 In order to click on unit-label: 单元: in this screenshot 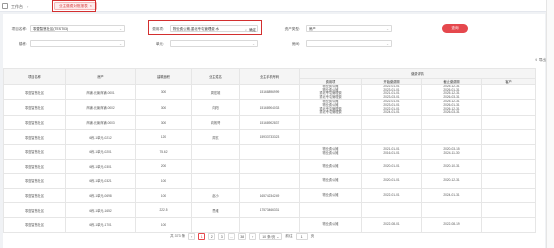, I will do `click(159, 44)`.